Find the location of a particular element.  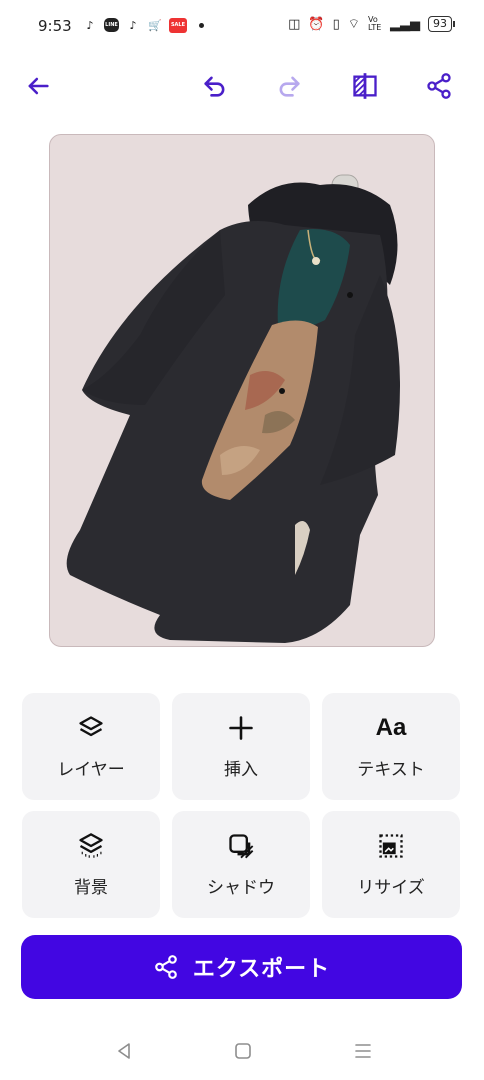

tool-background-label: 背景 is located at coordinates (91, 888).